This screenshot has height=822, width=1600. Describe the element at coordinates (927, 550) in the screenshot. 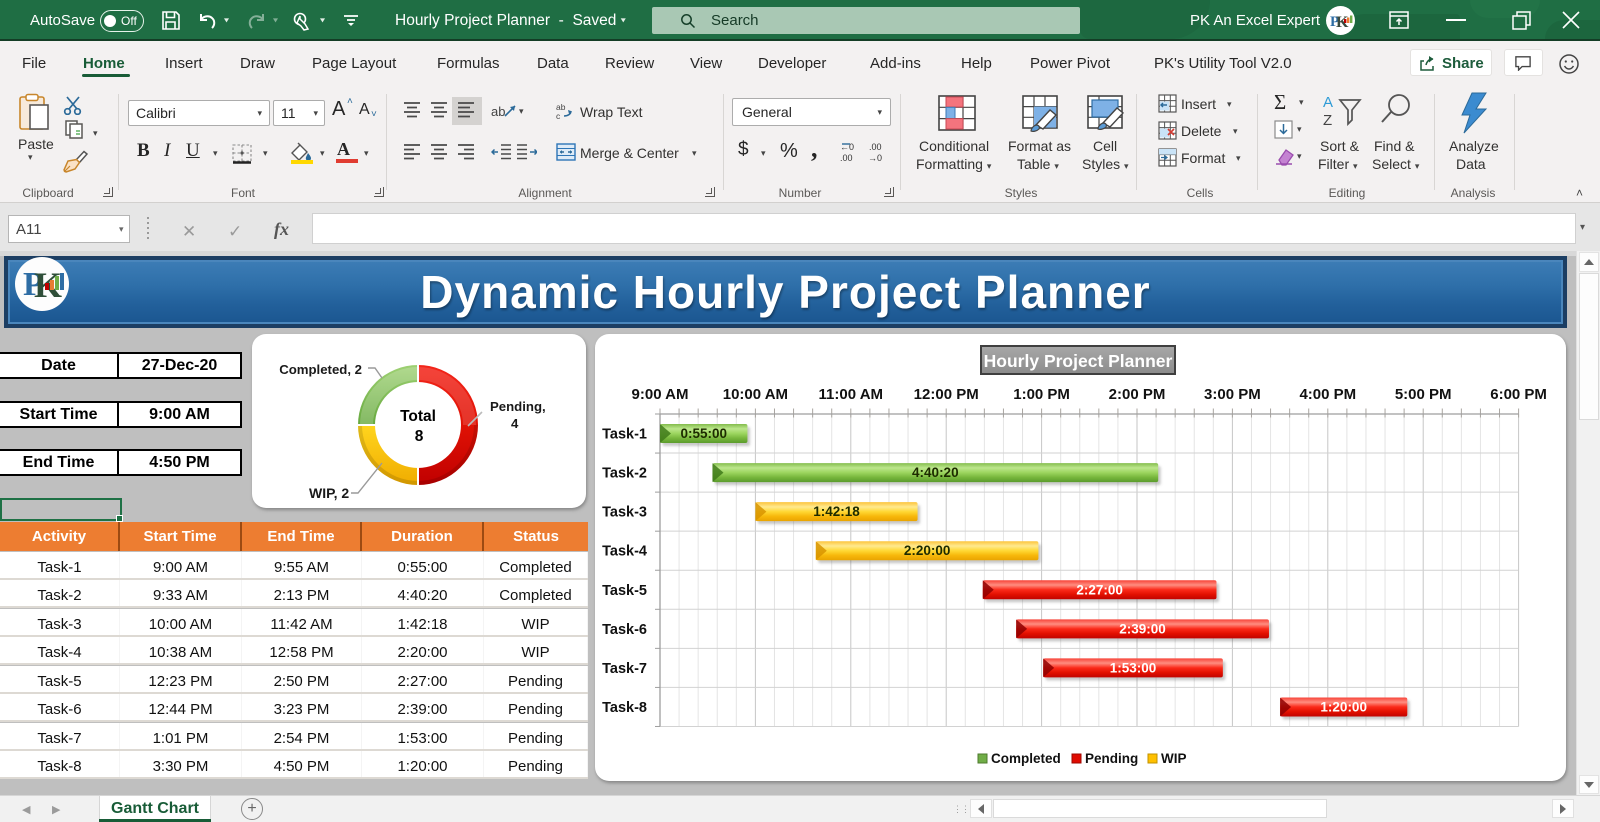

I see `svg-text: 2:20:00` at that location.